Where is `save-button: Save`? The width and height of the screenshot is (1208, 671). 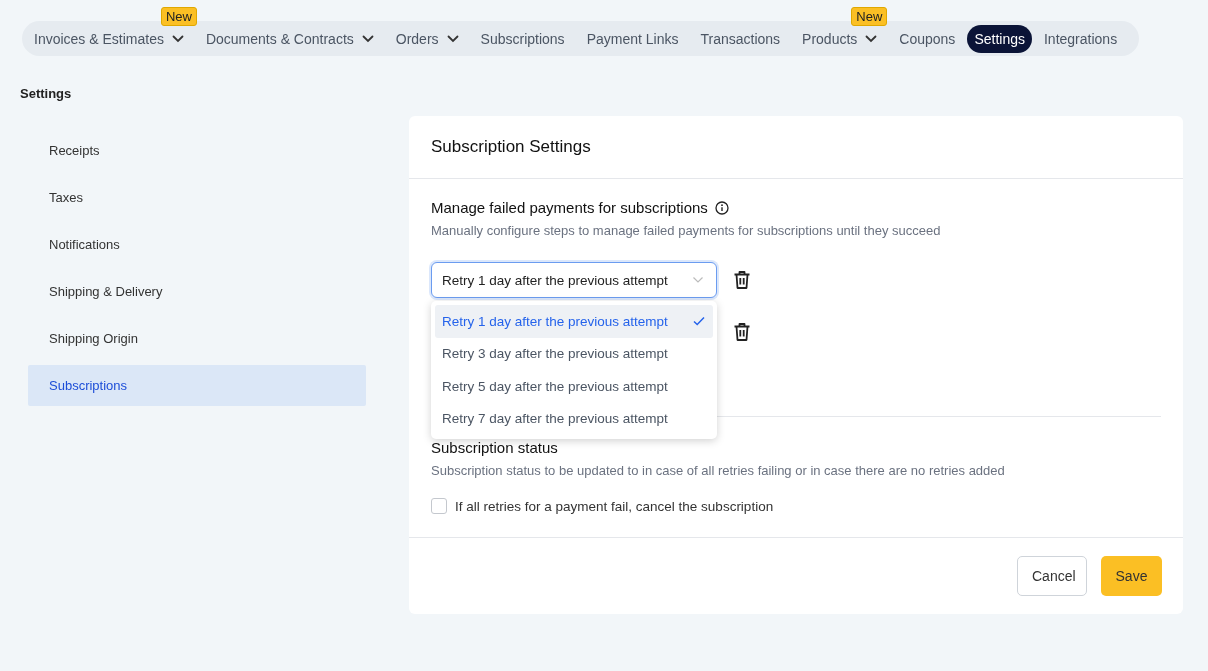 save-button: Save is located at coordinates (1131, 576).